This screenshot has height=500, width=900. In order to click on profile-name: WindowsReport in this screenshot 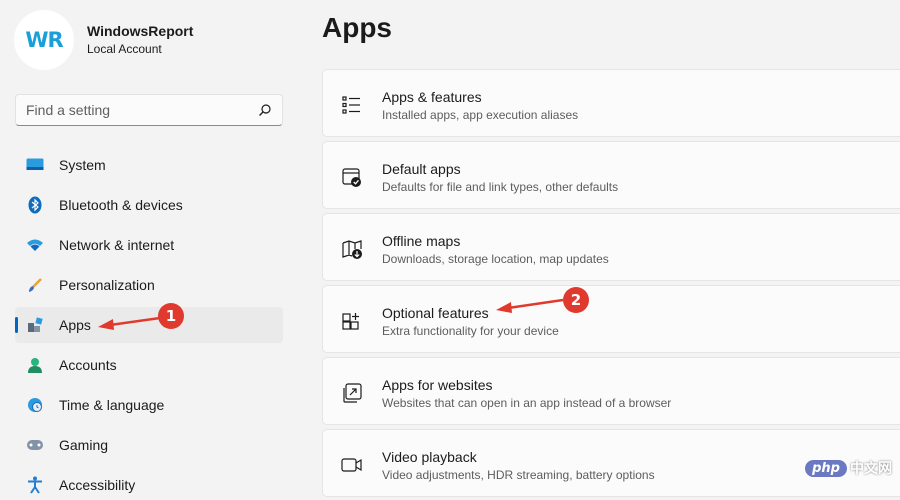, I will do `click(140, 31)`.